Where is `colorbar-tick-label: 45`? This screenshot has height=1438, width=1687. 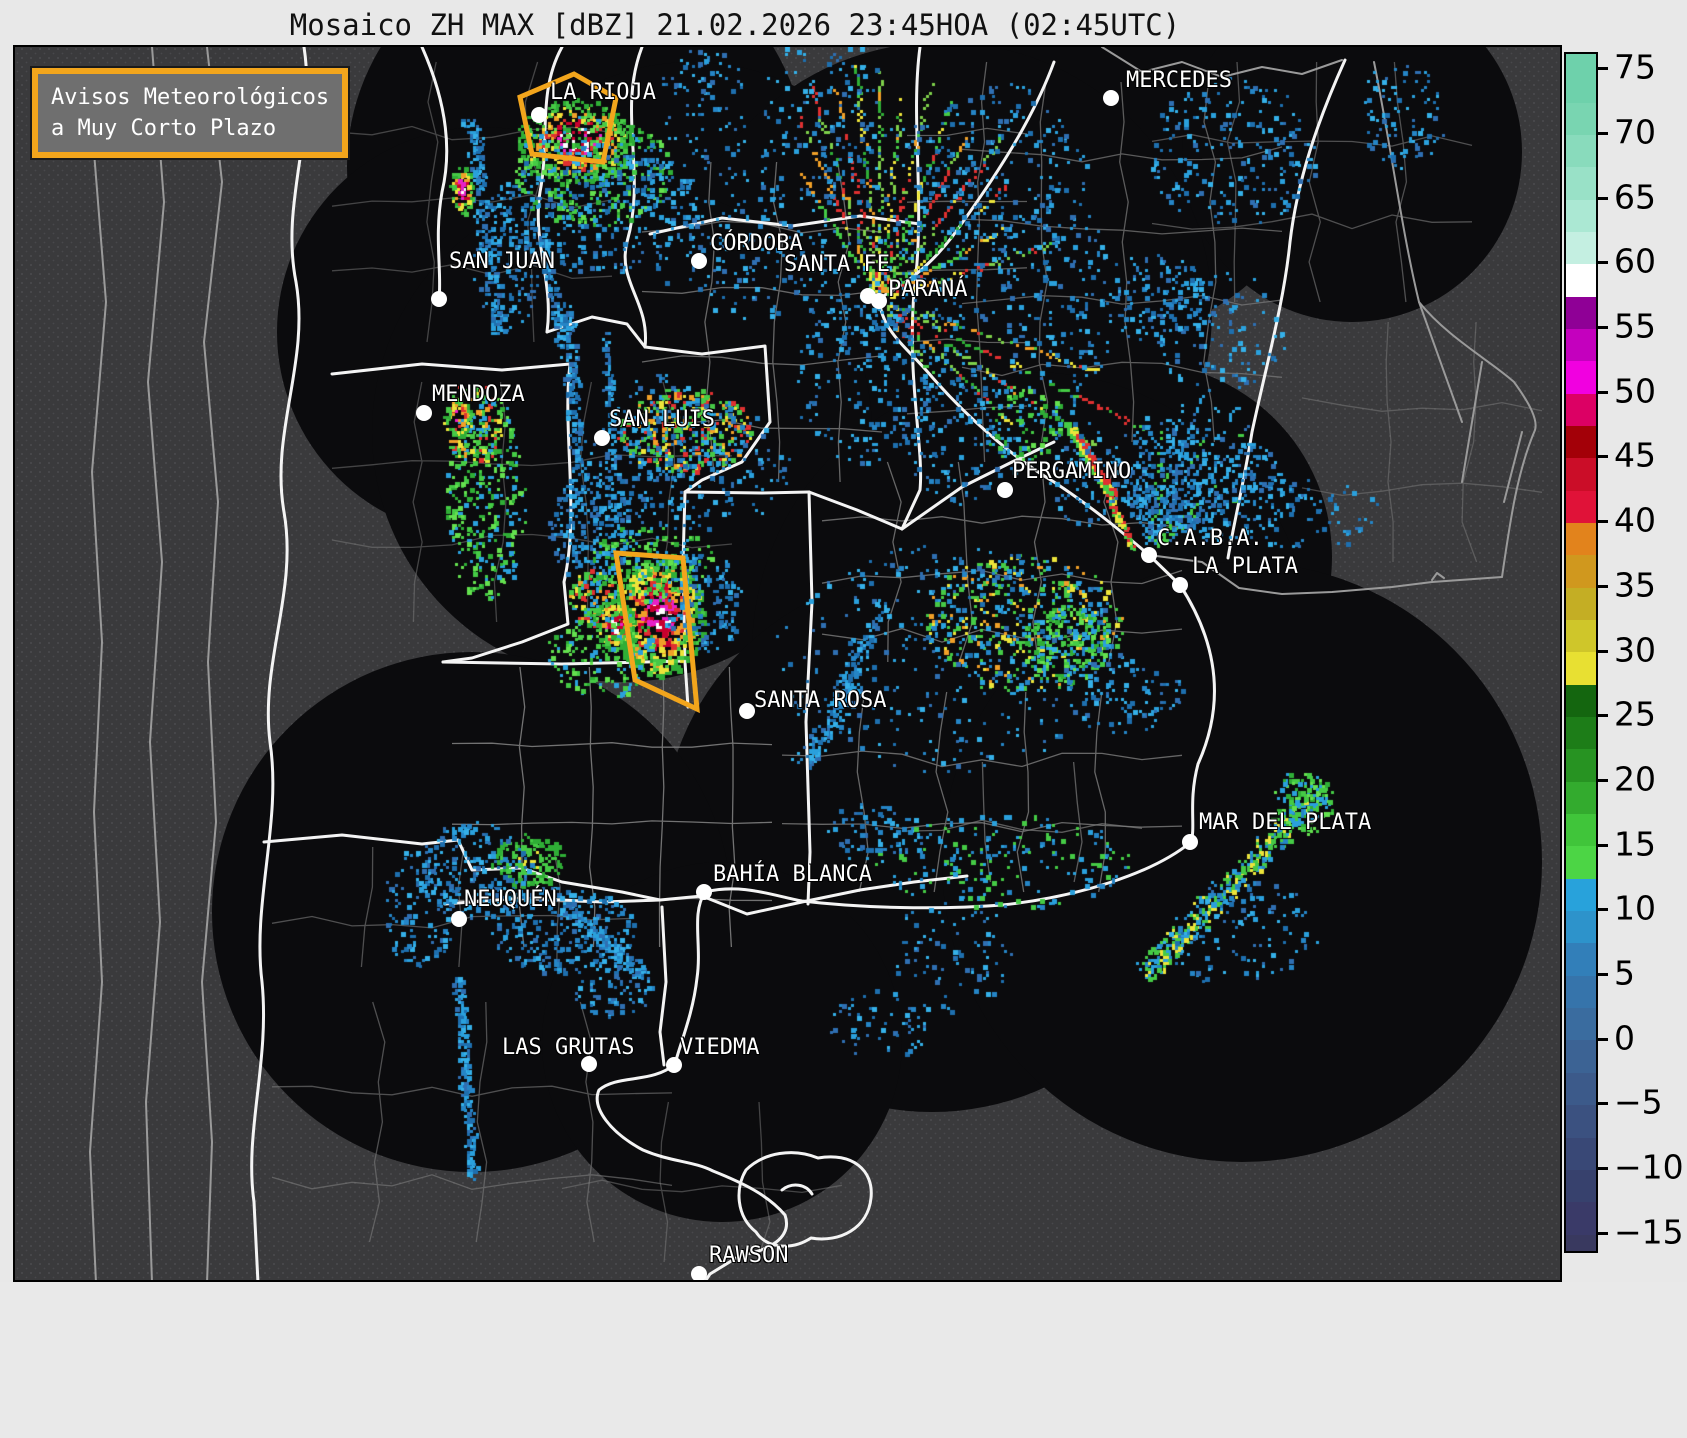
colorbar-tick-label: 45 is located at coordinates (1635, 456).